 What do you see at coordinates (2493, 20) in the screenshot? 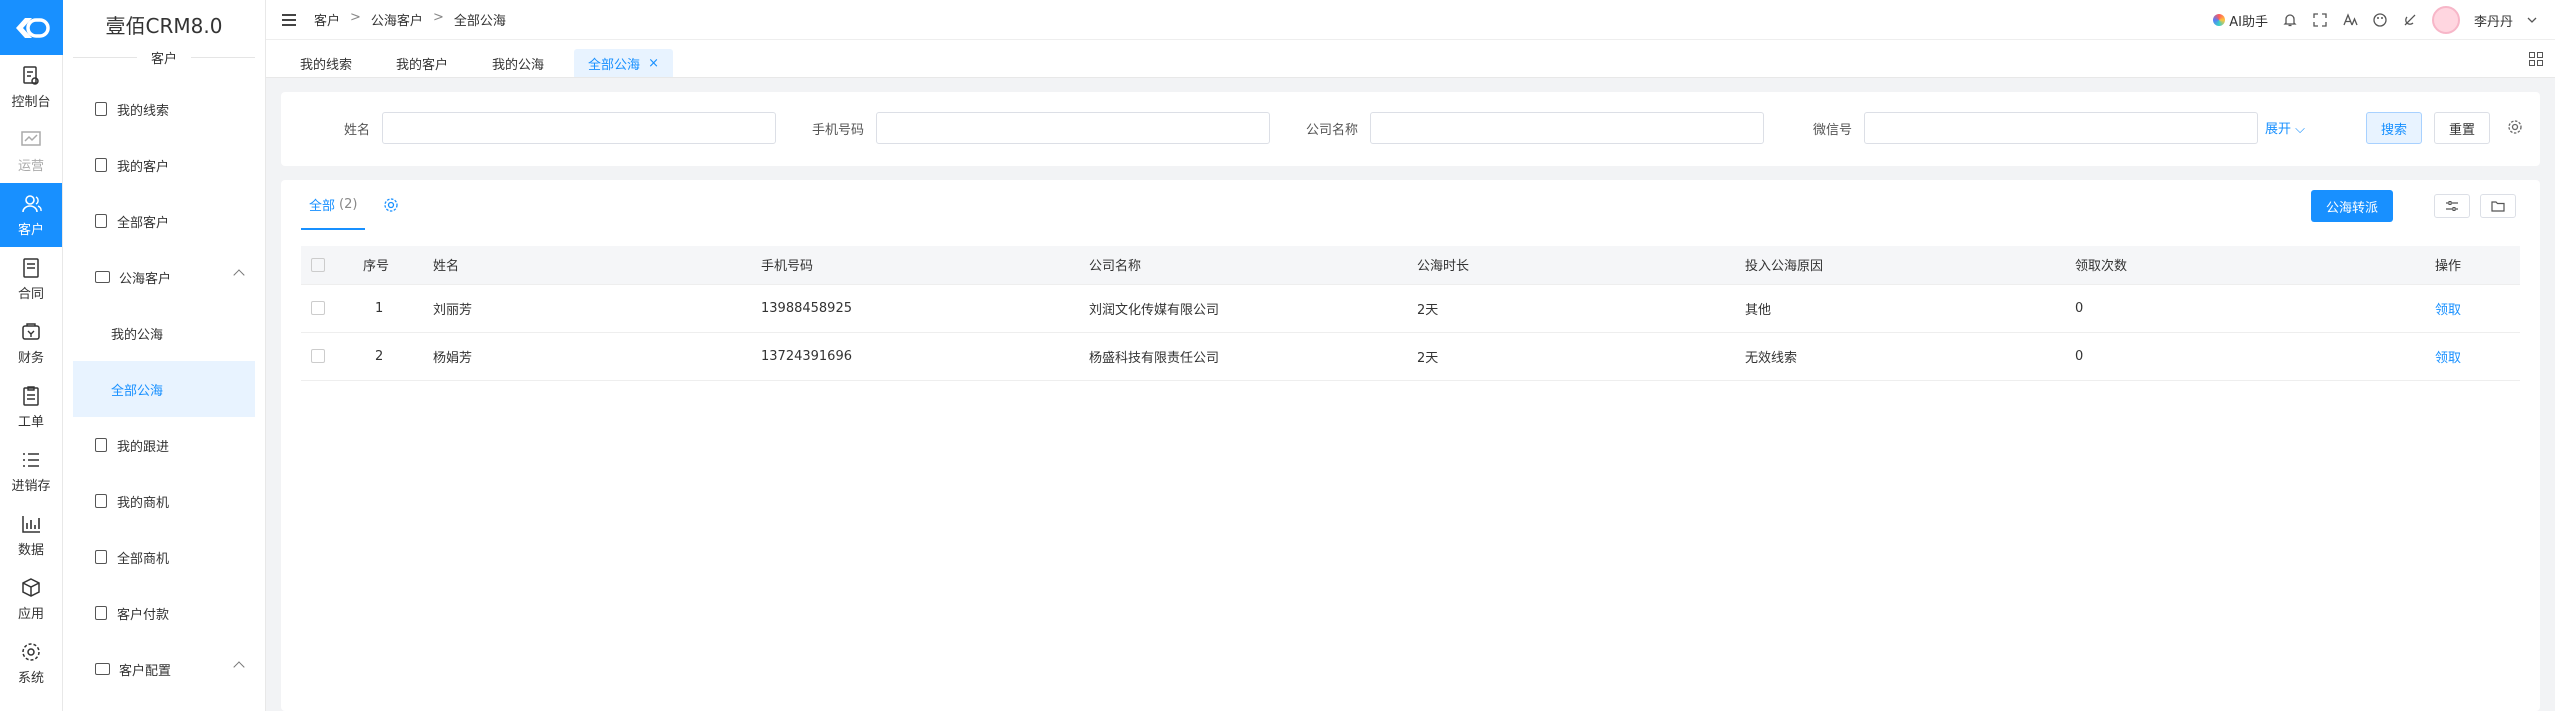
I see `user-name: 李丹丹` at bounding box center [2493, 20].